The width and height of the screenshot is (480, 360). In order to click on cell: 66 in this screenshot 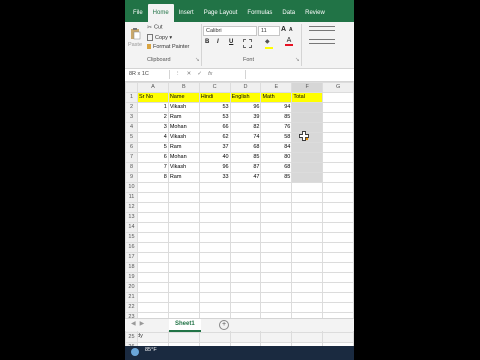, I will do `click(214, 127)`.